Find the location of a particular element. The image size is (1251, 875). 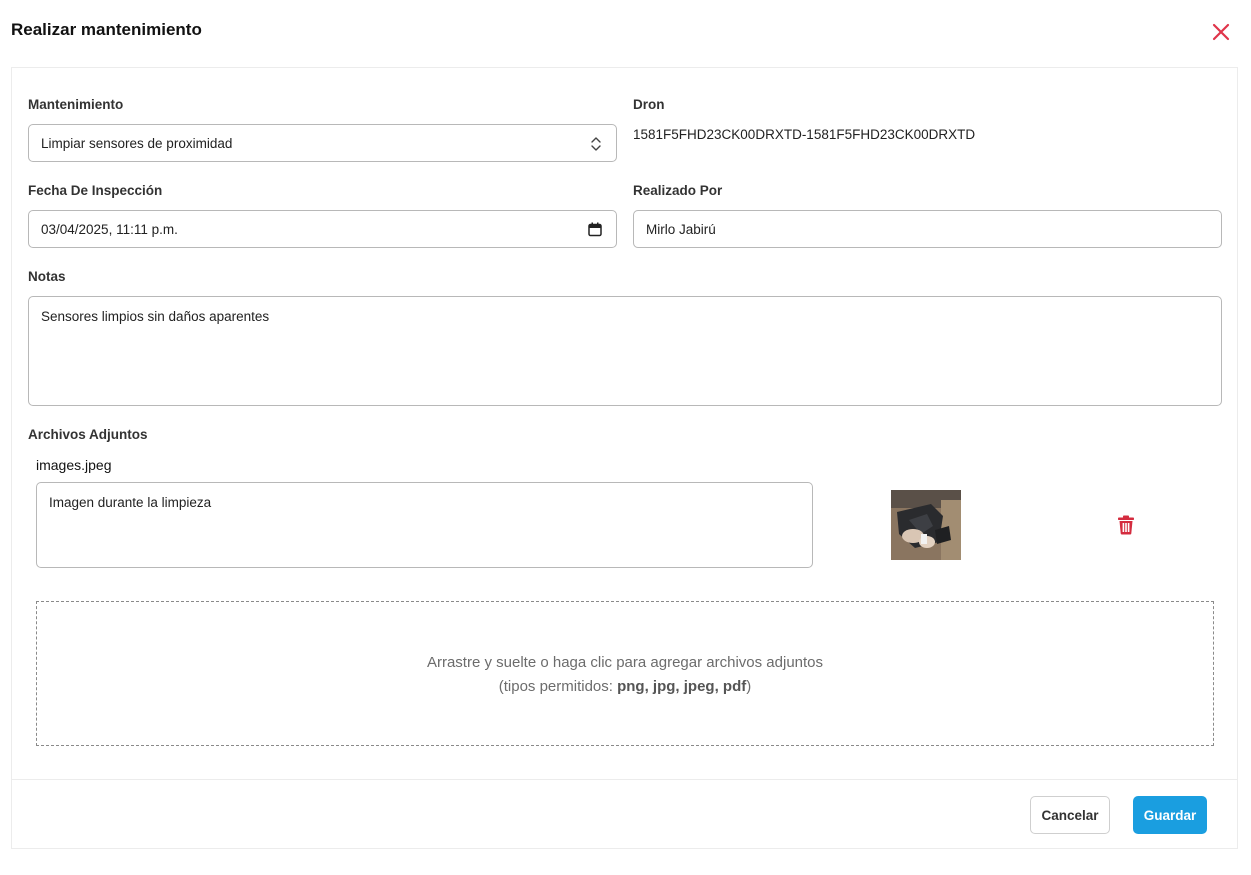

dropzone-types-suffix: ) is located at coordinates (749, 686).